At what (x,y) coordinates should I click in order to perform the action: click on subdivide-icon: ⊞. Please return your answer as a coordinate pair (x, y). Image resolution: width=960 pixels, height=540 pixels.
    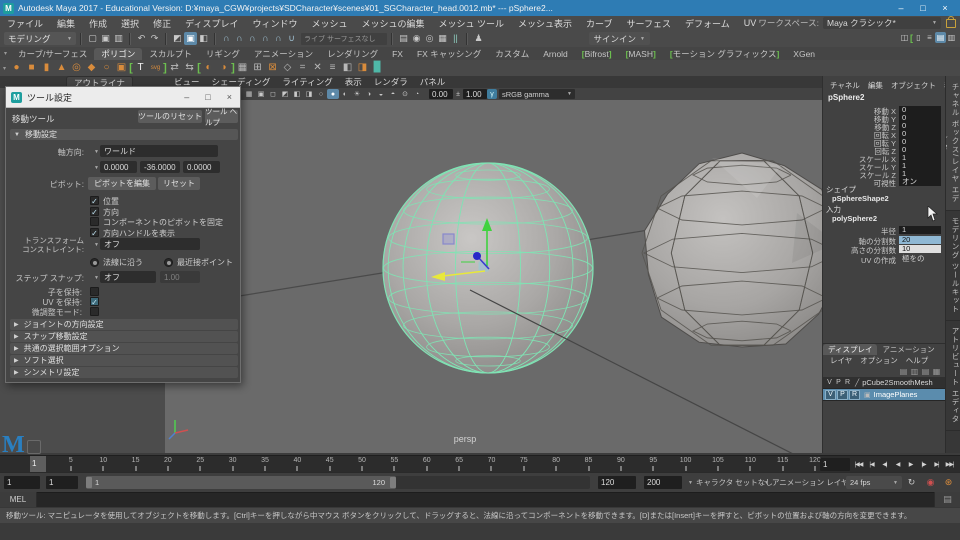
    Looking at the image, I should click on (257, 68).